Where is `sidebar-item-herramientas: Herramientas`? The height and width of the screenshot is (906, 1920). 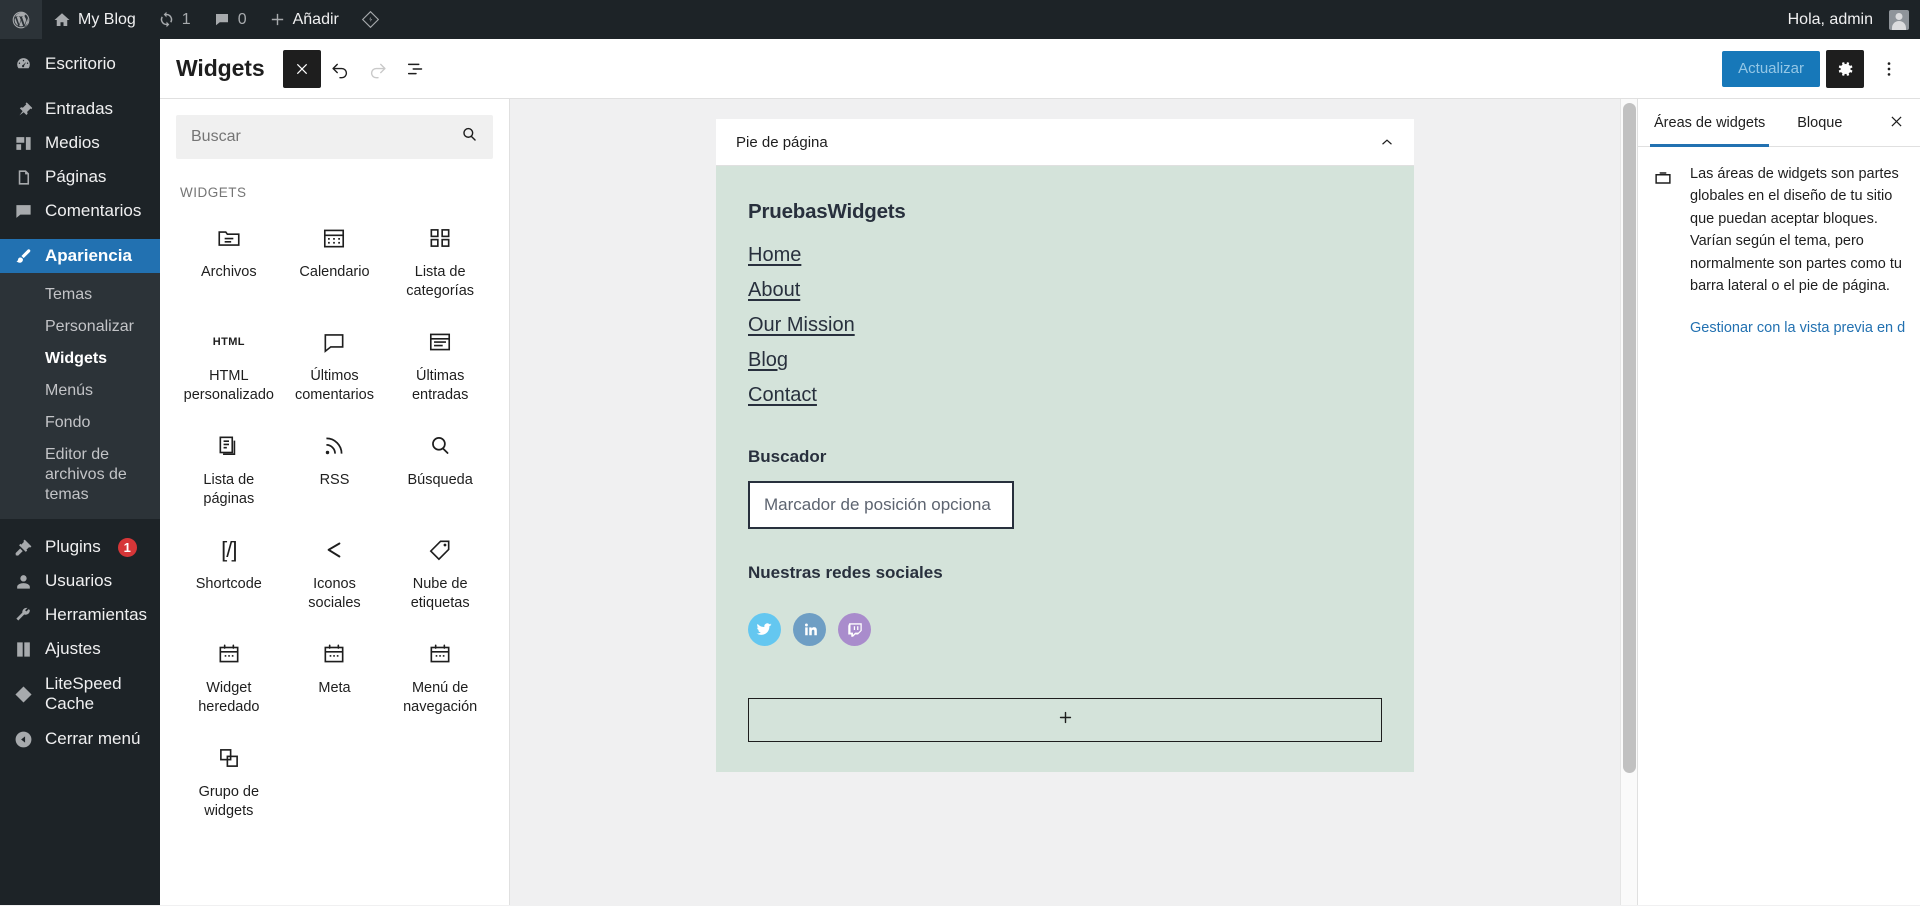
sidebar-item-herramientas: Herramientas is located at coordinates (80, 615).